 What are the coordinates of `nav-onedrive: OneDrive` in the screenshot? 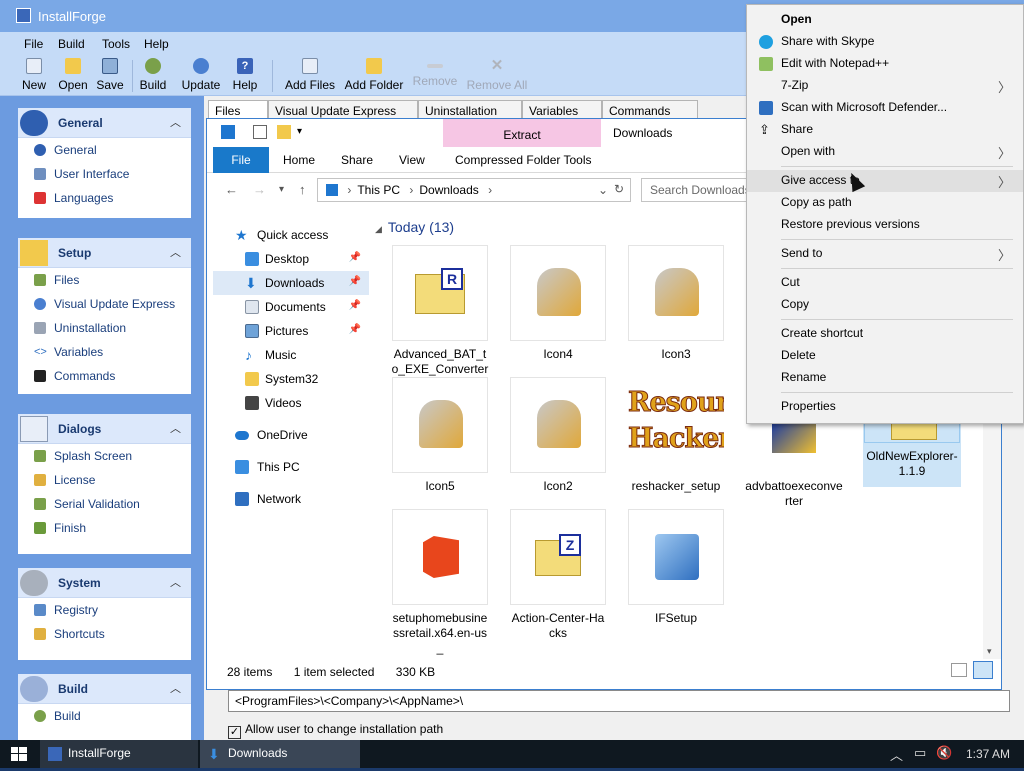 It's located at (291, 435).